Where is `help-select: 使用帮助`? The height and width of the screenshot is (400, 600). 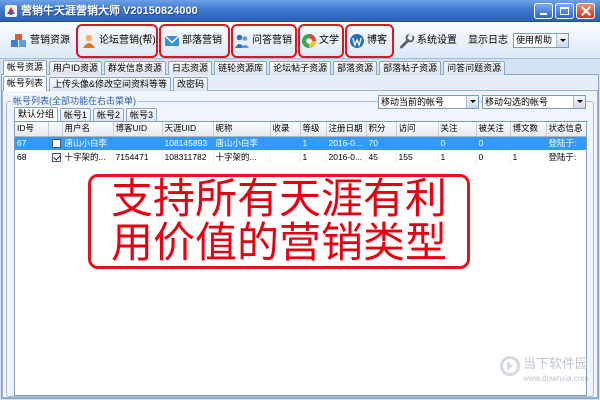
help-select: 使用帮助 is located at coordinates (541, 40).